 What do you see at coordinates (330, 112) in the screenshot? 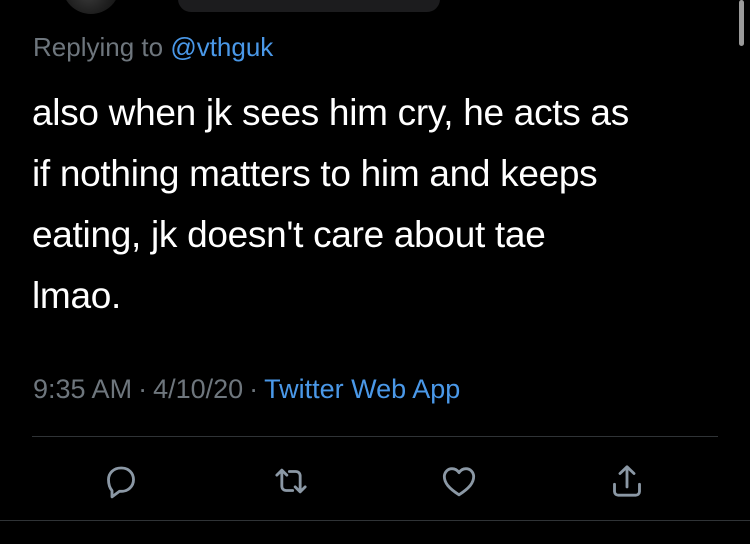
I see `tweet-text-line: also when jk sees him cry, he acts as` at bounding box center [330, 112].